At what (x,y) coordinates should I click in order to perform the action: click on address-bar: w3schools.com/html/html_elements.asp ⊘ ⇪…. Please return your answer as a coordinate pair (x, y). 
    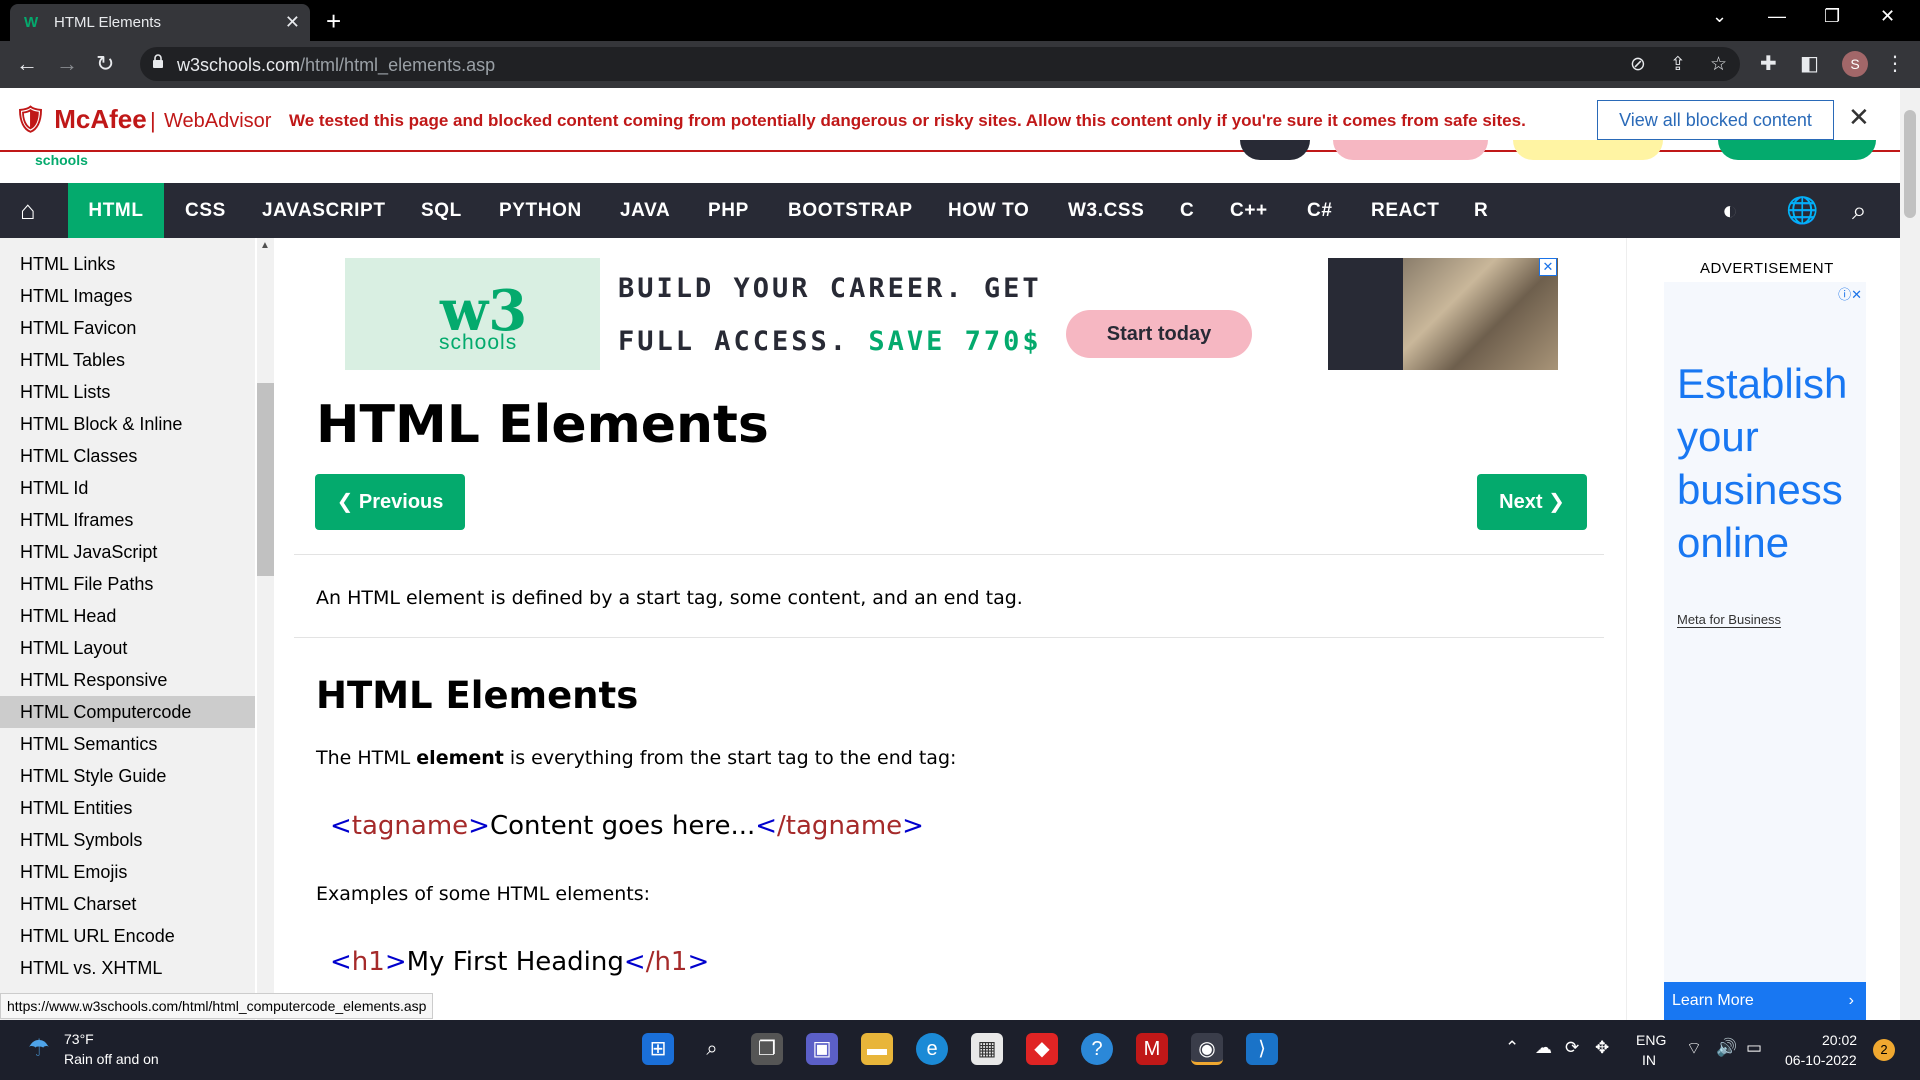
    Looking at the image, I should click on (940, 64).